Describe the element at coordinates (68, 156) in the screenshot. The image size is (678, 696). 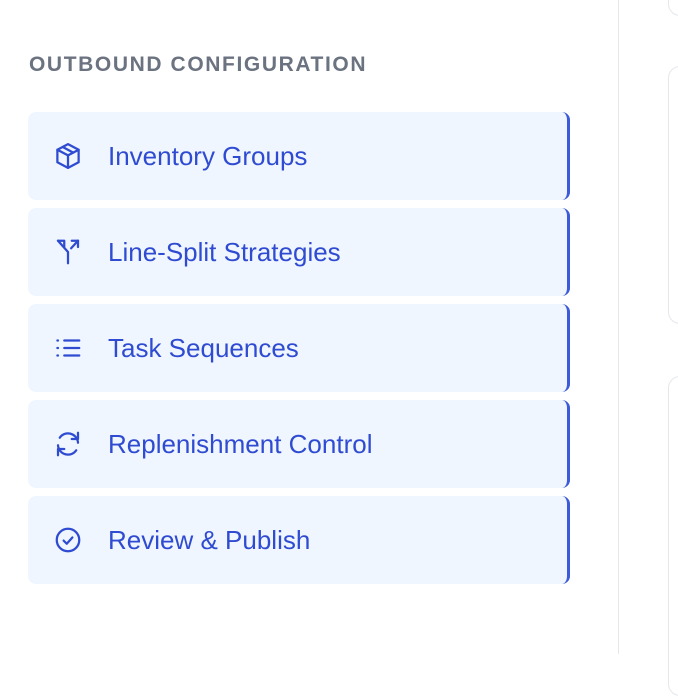
I see `package-icon` at that location.